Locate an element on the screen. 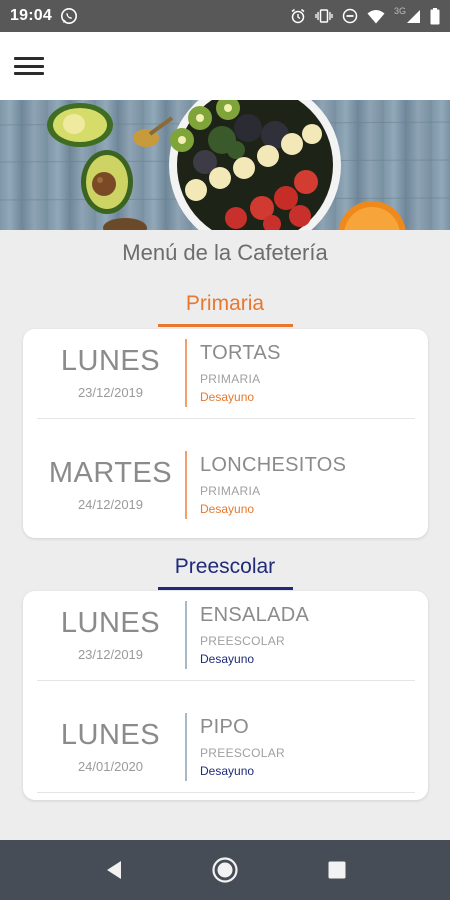 The height and width of the screenshot is (900, 450). battery-icon is located at coordinates (435, 16).